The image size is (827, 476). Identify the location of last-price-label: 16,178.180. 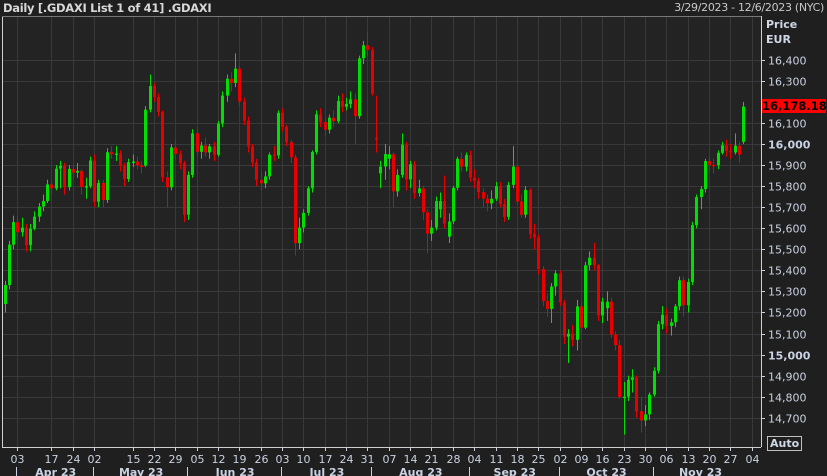
(794, 106).